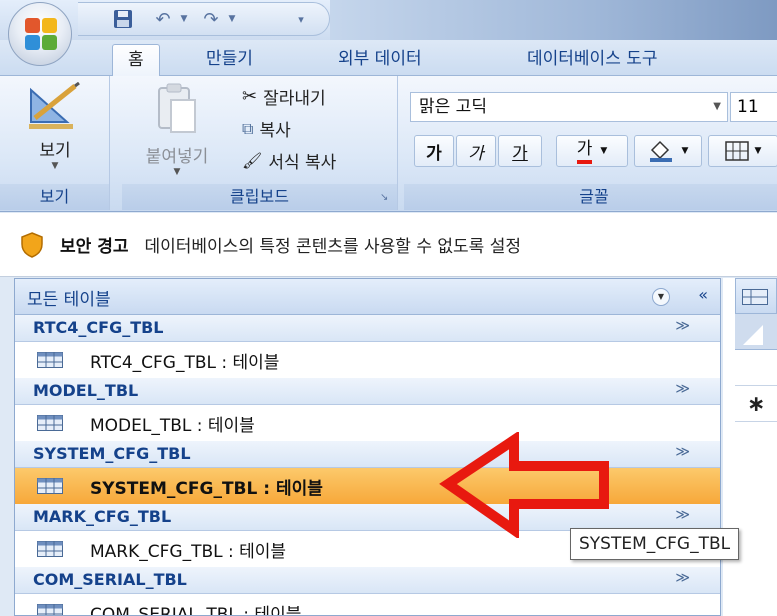  I want to click on nav-section-mark-cfg-tbl: MARK_CFG_TBL ≫, so click(367, 517).